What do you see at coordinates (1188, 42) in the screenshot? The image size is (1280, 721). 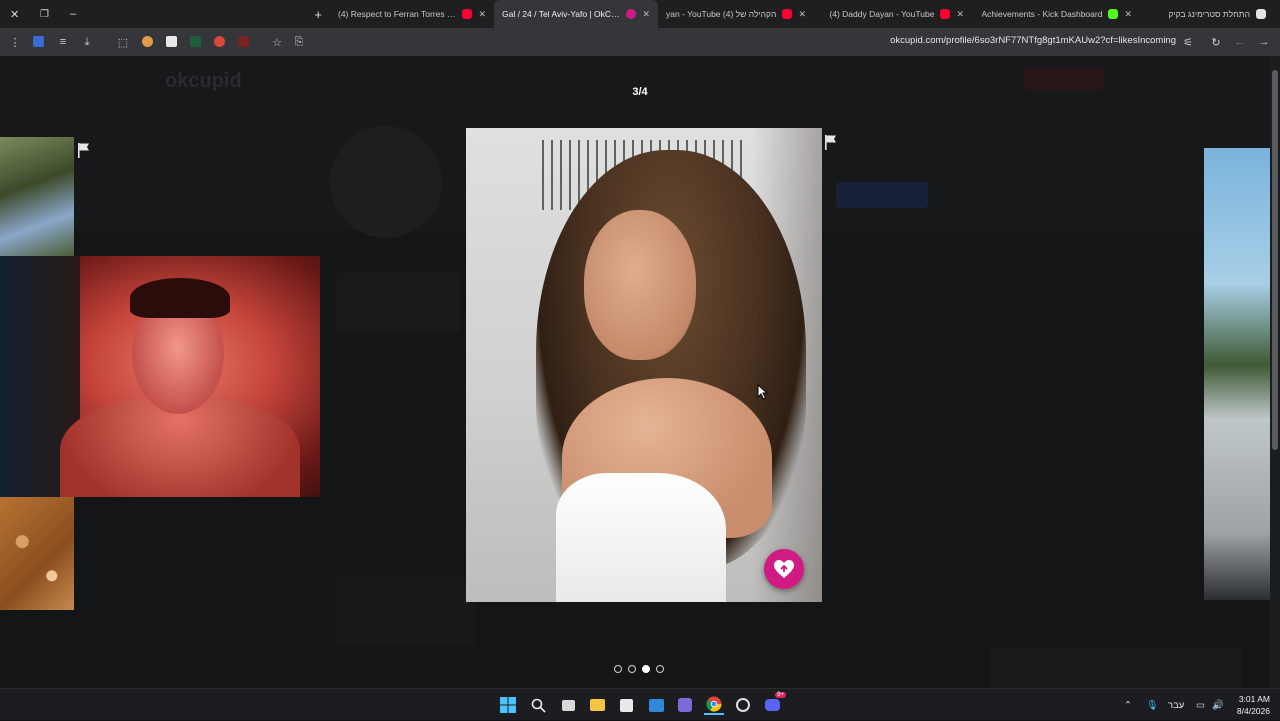 I see `site-settings-icon: ⚟` at bounding box center [1188, 42].